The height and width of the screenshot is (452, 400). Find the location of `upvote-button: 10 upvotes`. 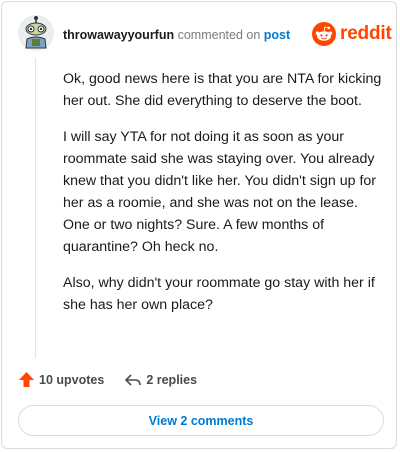

upvote-button: 10 upvotes is located at coordinates (61, 379).